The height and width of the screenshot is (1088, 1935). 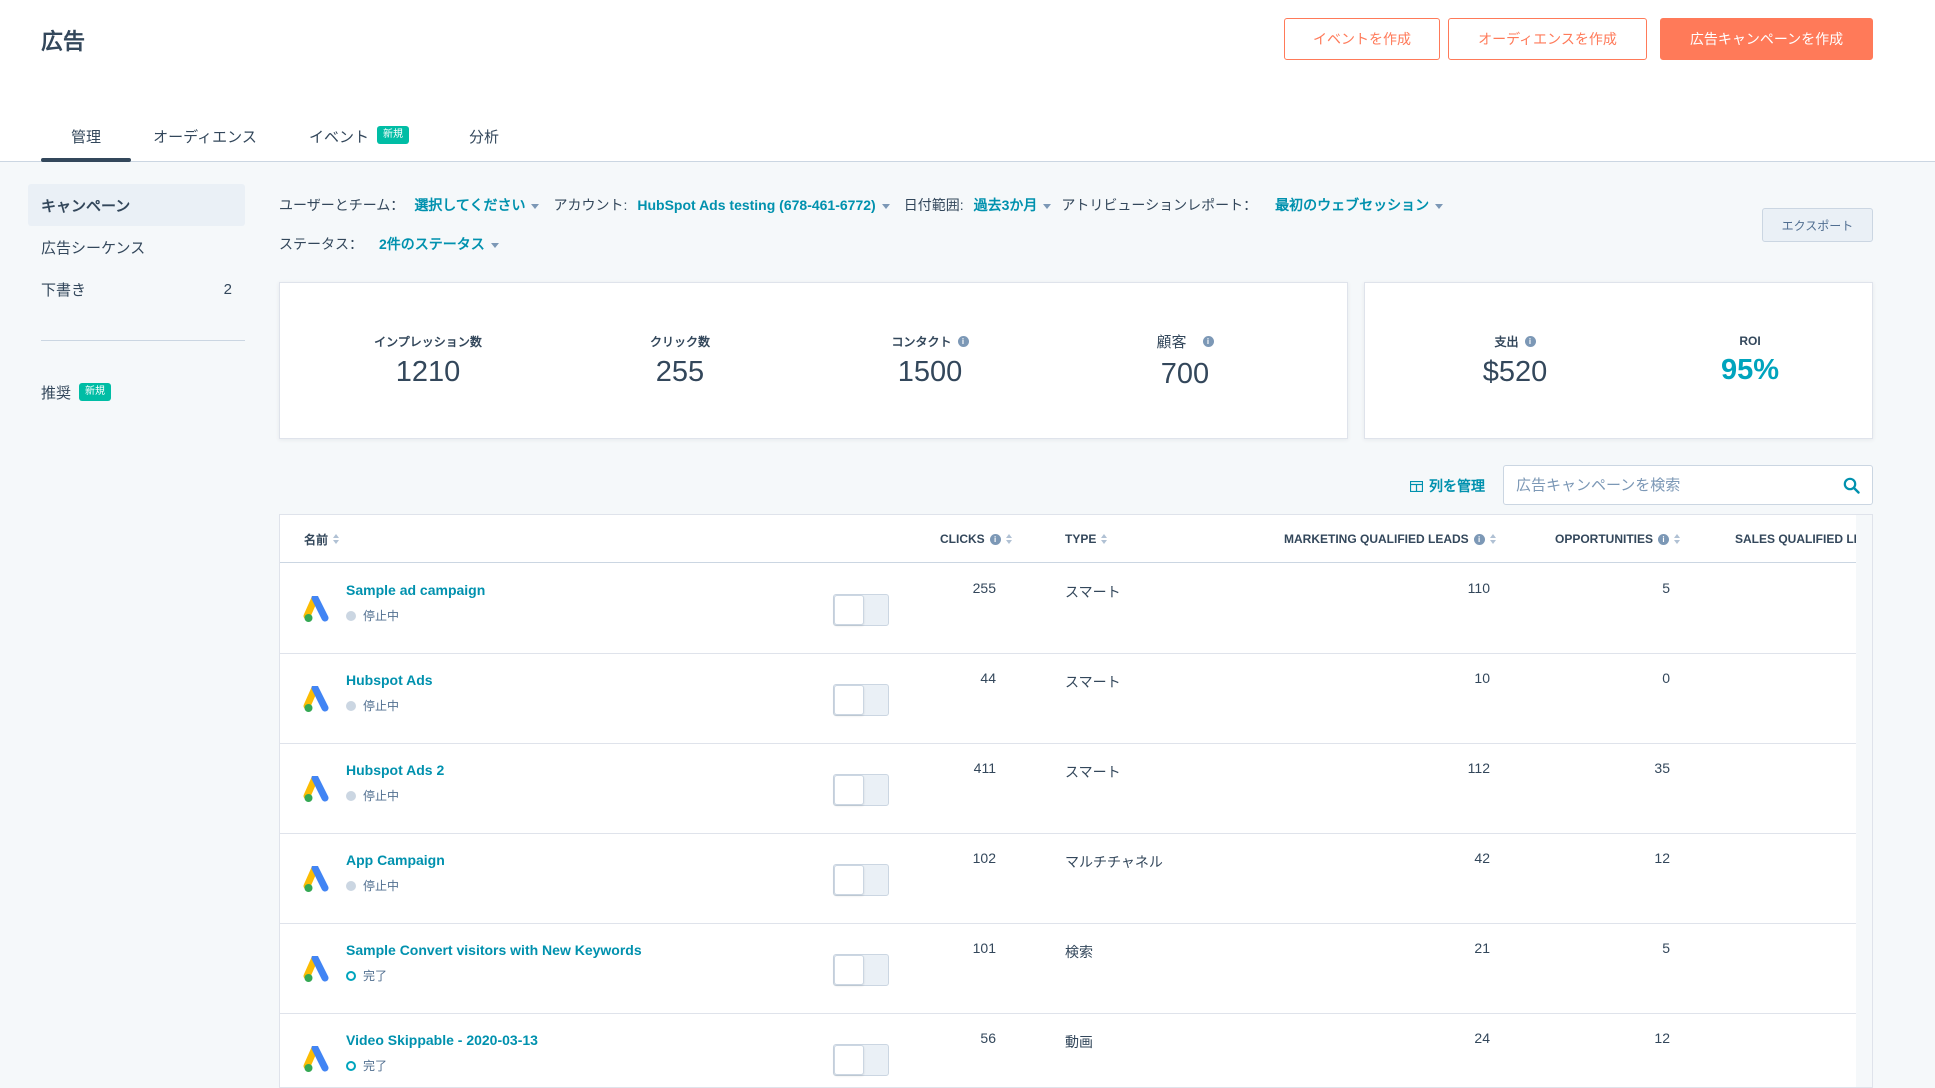 What do you see at coordinates (1362, 39) in the screenshot?
I see `create-event-button: イベントを作成` at bounding box center [1362, 39].